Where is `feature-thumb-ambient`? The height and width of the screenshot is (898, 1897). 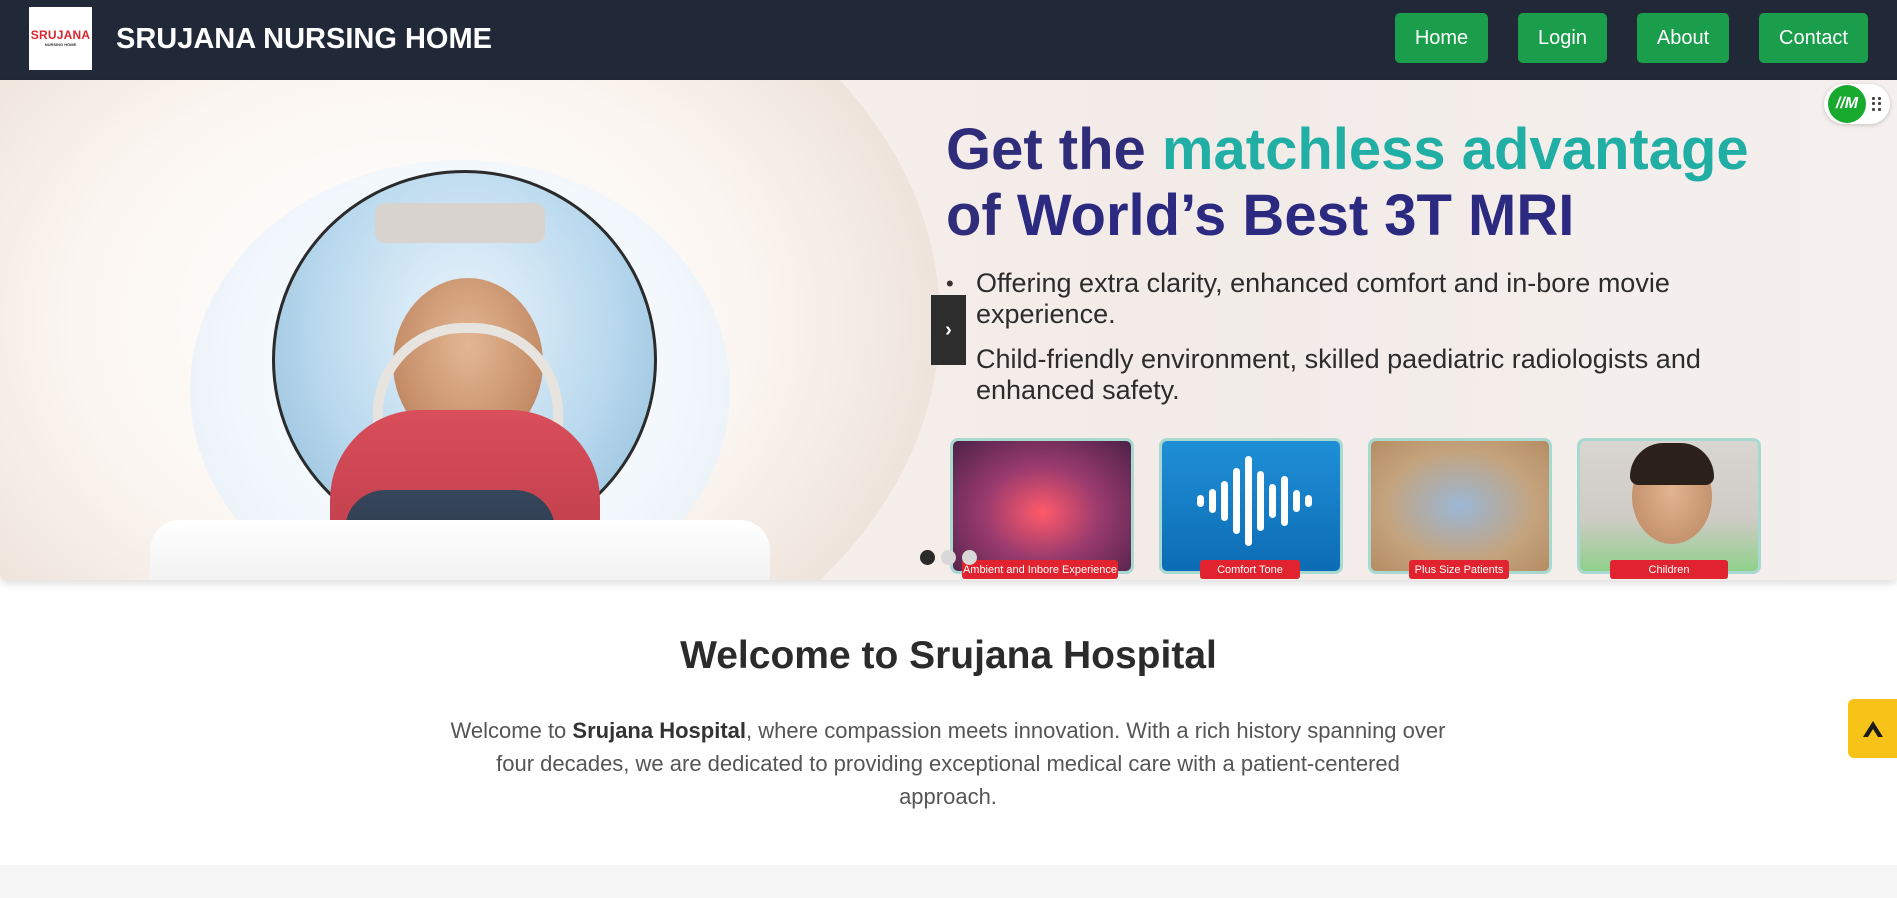 feature-thumb-ambient is located at coordinates (1042, 506).